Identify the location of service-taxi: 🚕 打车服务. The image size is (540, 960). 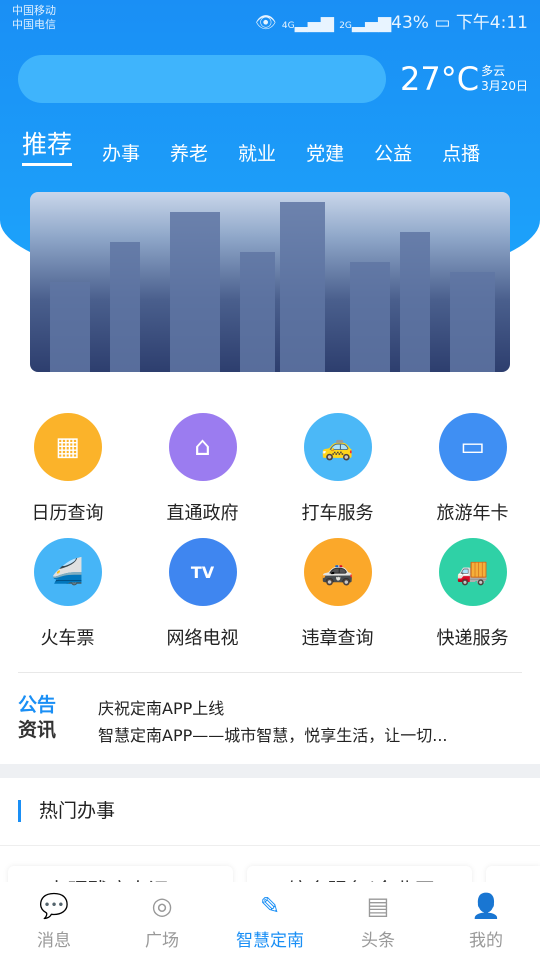
(337, 469).